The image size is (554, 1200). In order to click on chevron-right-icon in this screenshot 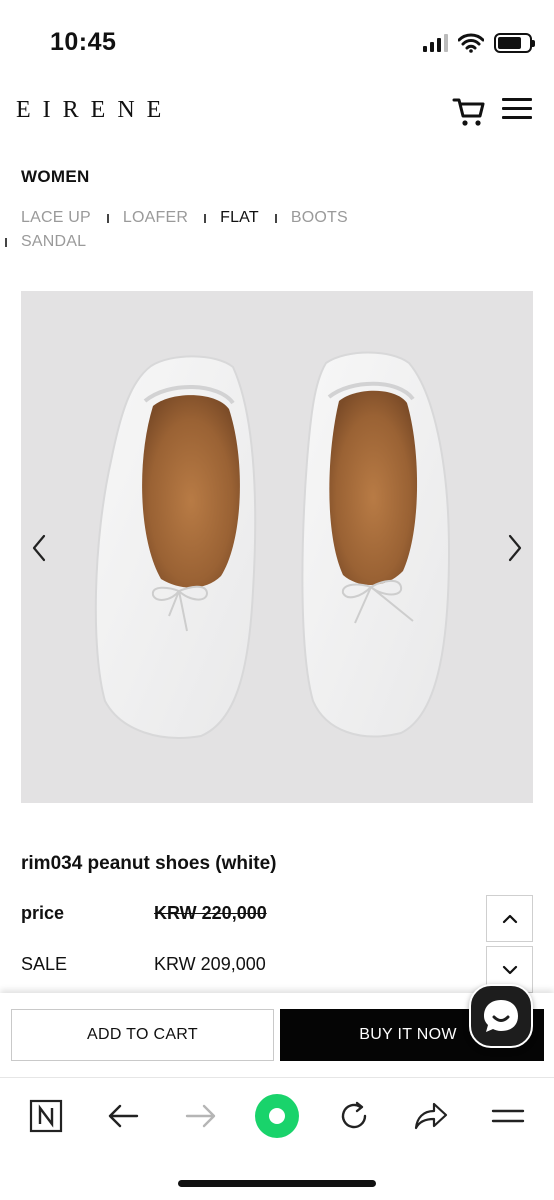, I will do `click(515, 548)`.